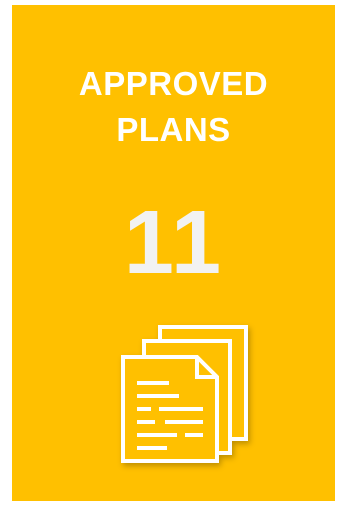  What do you see at coordinates (173, 83) in the screenshot?
I see `card-title-line1: APPROVED` at bounding box center [173, 83].